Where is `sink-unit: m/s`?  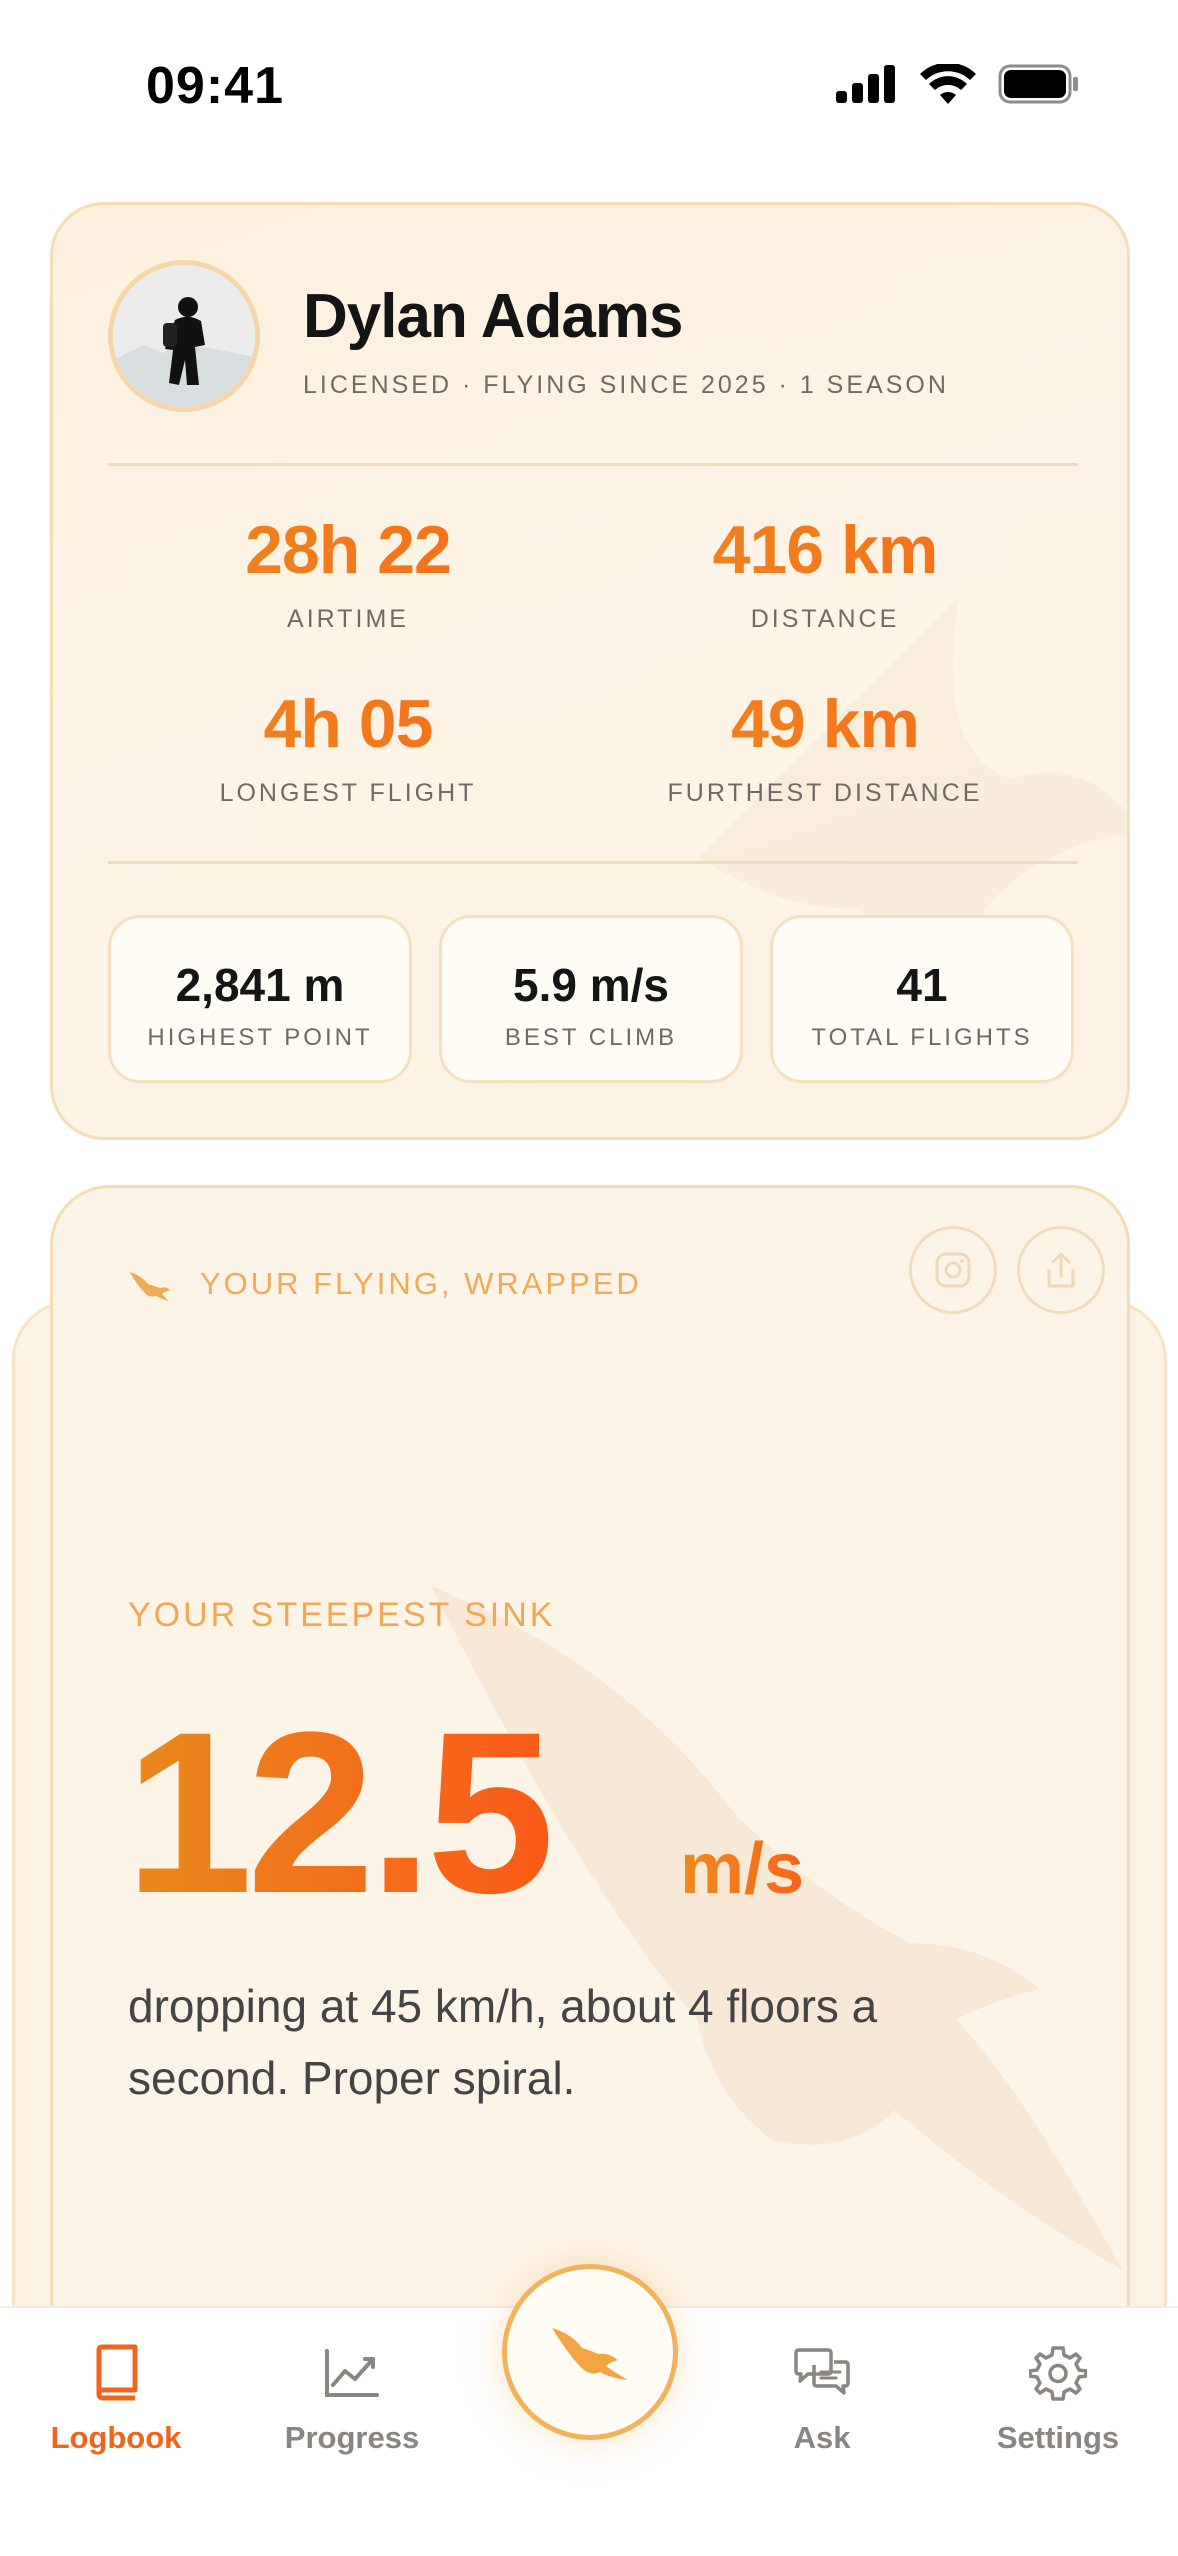
sink-unit: m/s is located at coordinates (742, 1869).